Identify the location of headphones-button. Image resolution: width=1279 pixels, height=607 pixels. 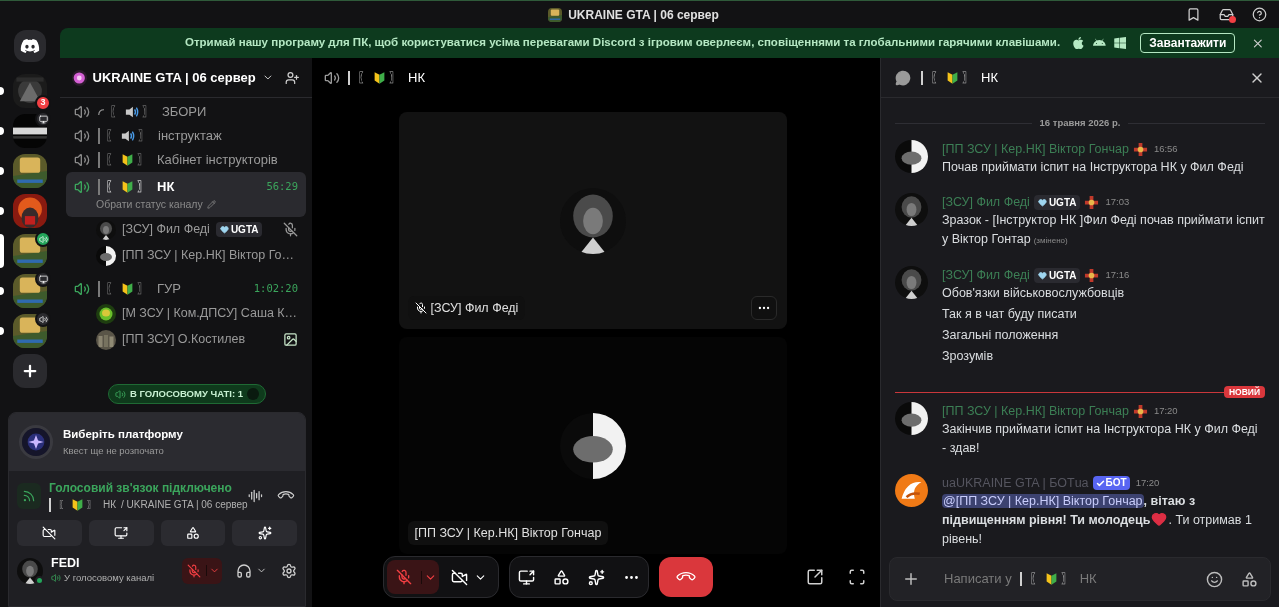
(251, 570).